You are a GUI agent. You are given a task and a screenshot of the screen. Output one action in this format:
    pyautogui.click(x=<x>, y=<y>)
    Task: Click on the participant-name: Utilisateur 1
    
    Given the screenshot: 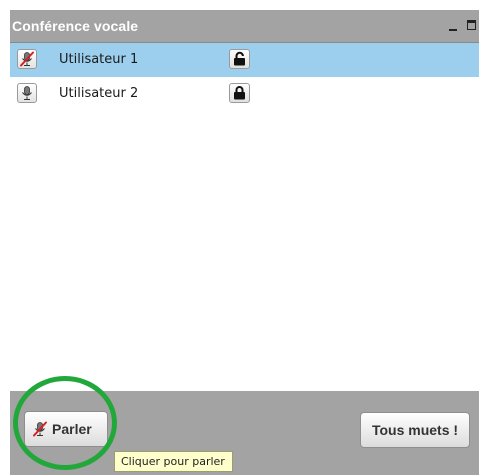 What is the action you would take?
    pyautogui.click(x=99, y=59)
    